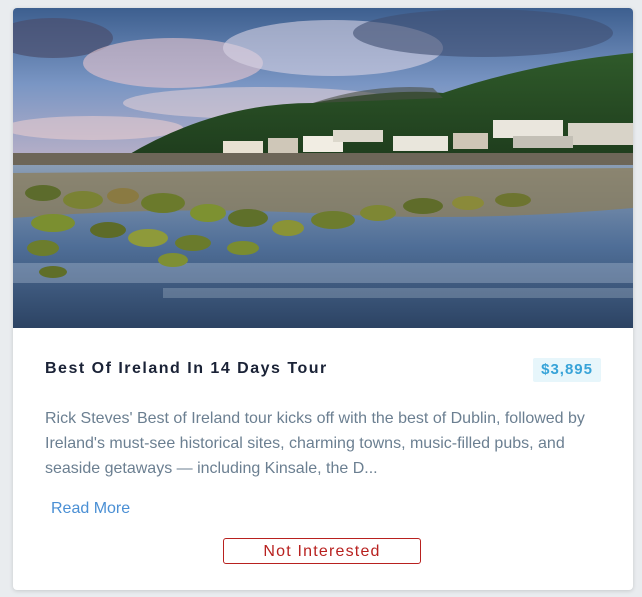 Image resolution: width=642 pixels, height=597 pixels. Describe the element at coordinates (567, 370) in the screenshot. I see `price-badge: $3,895` at that location.